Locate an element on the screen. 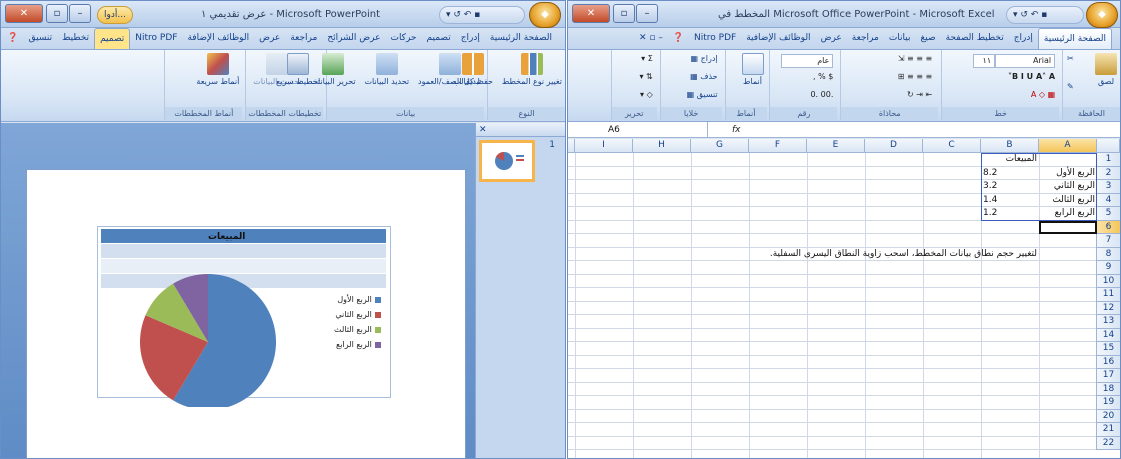  xl-tab-view: عرض is located at coordinates (831, 38).